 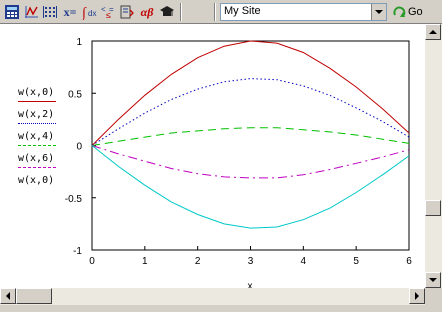 I want to click on svg-text: dx, so click(x=92, y=13).